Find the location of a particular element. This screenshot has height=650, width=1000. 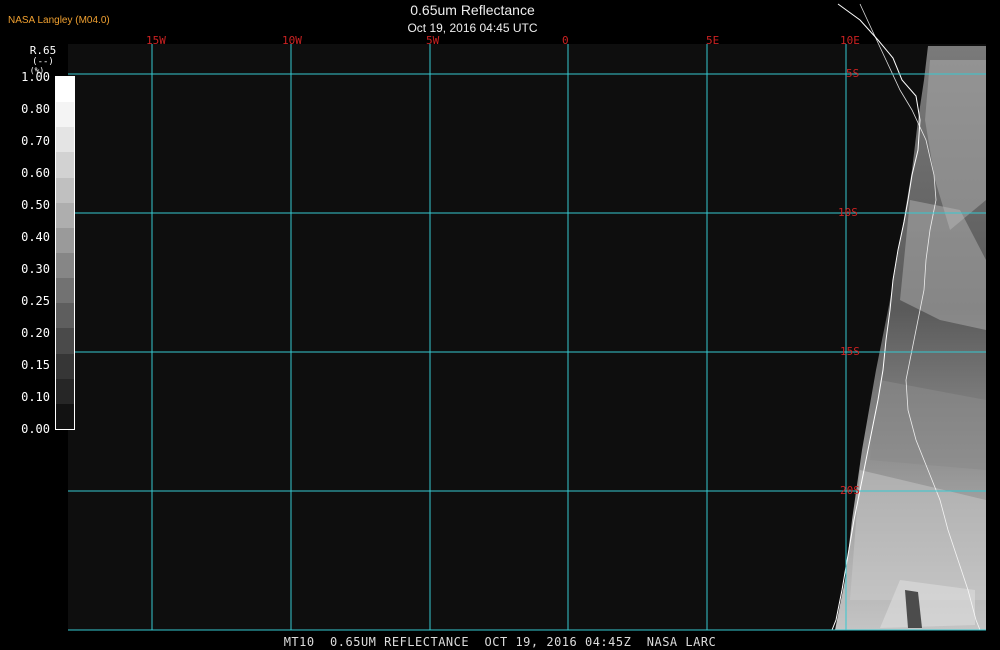

colorbar-tick-label: 0.15 is located at coordinates (35, 365).